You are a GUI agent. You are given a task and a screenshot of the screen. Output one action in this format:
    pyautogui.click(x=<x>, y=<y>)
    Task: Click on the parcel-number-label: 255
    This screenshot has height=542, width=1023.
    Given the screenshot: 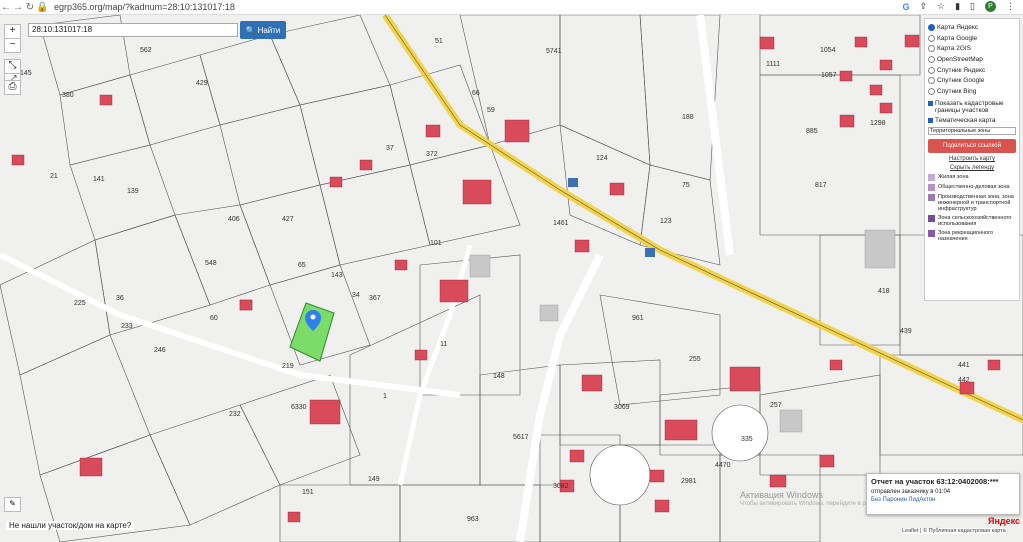 What is the action you would take?
    pyautogui.click(x=695, y=359)
    